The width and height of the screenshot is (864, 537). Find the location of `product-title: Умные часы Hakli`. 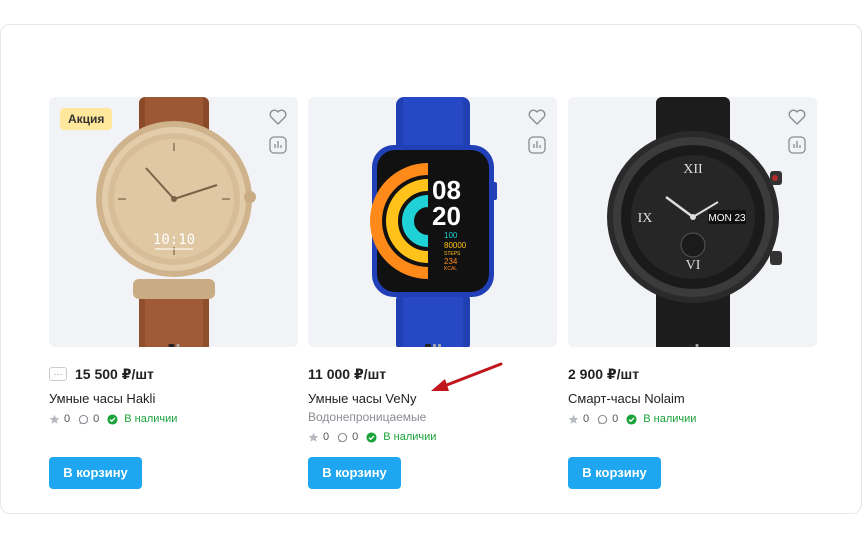

product-title: Умные часы Hakli is located at coordinates (102, 398).